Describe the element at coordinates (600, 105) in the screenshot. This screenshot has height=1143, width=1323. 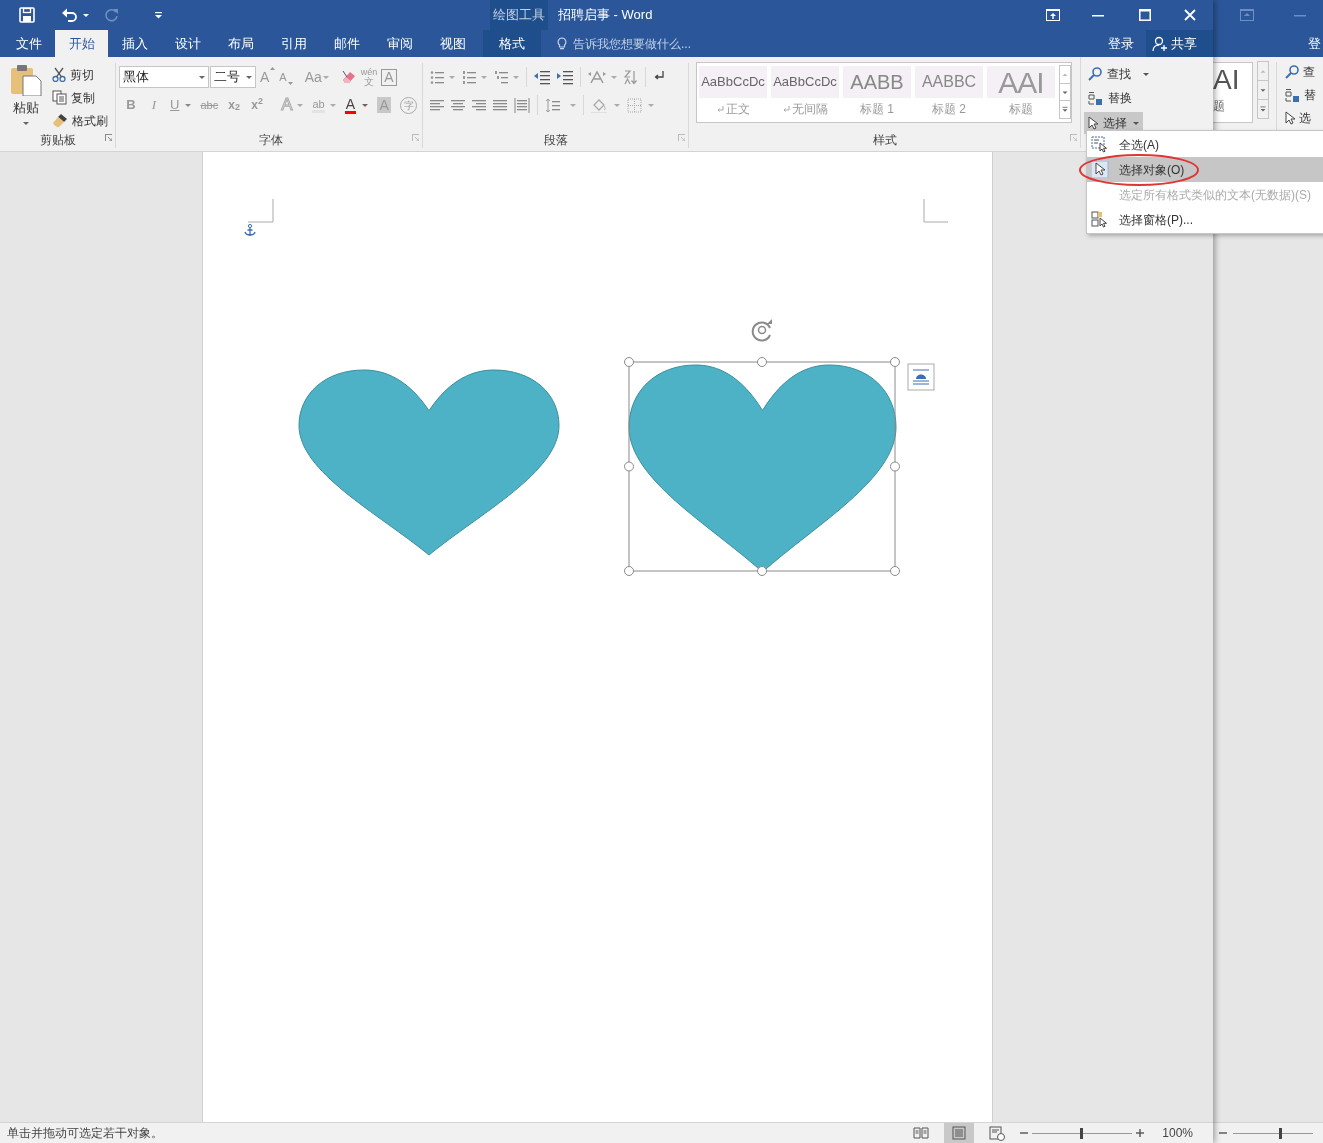
I see `shading-icon` at that location.